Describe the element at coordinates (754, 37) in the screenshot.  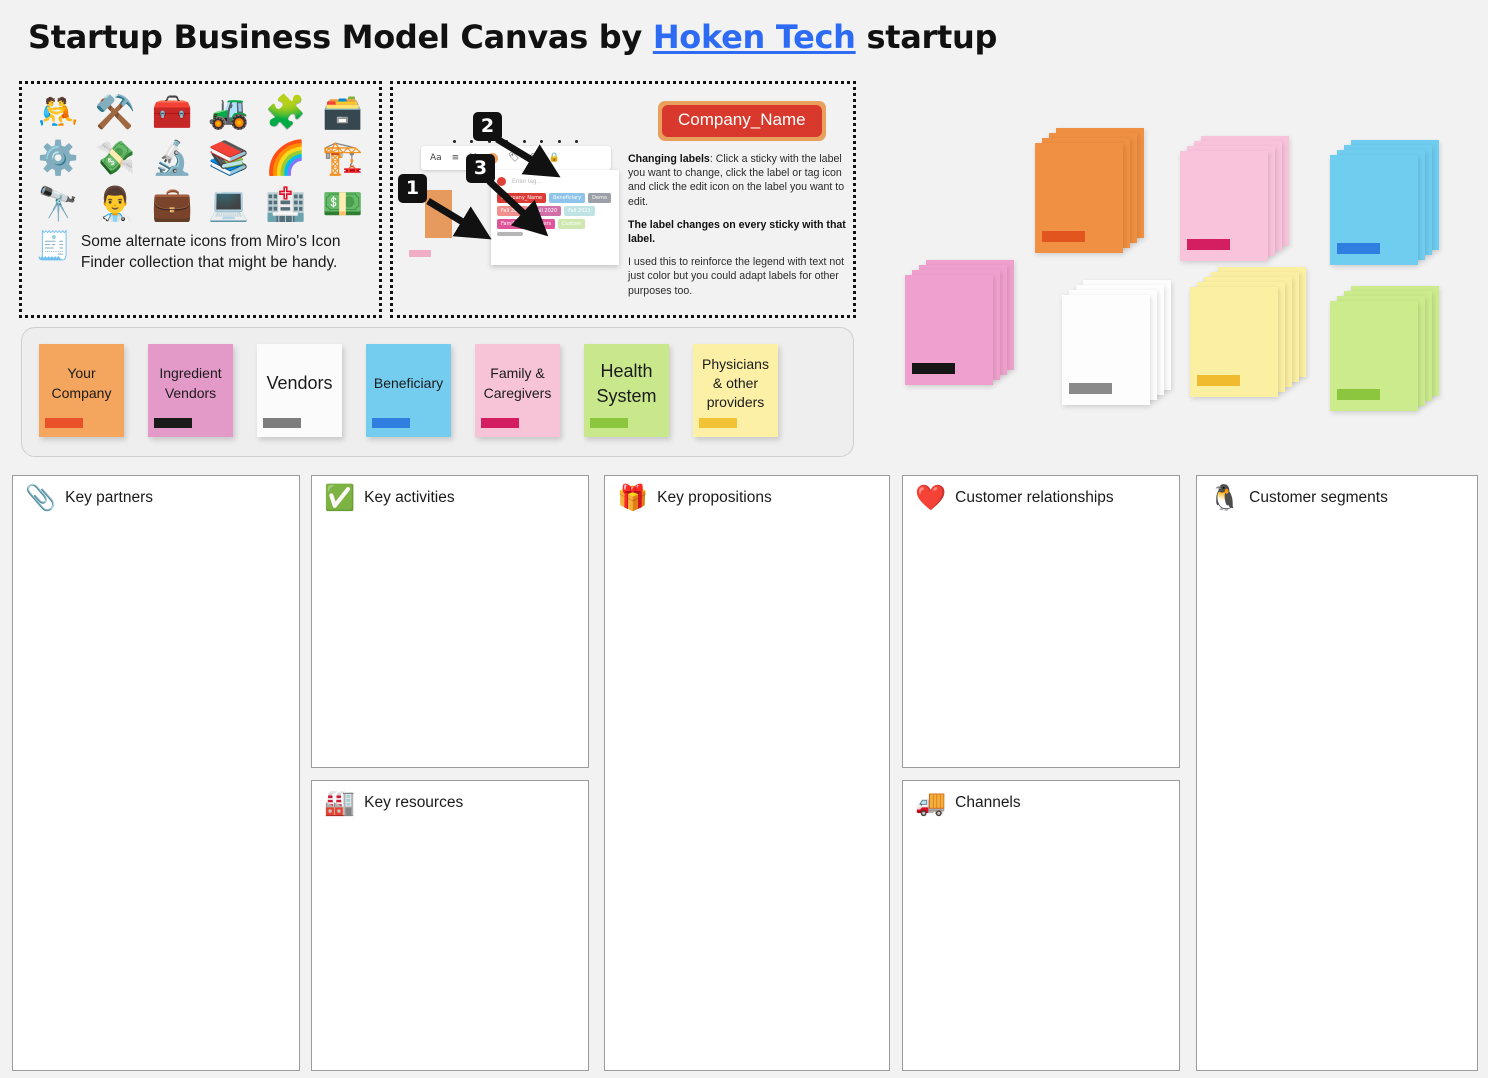
I see `hoken-tech-link: Hoken Tech` at that location.